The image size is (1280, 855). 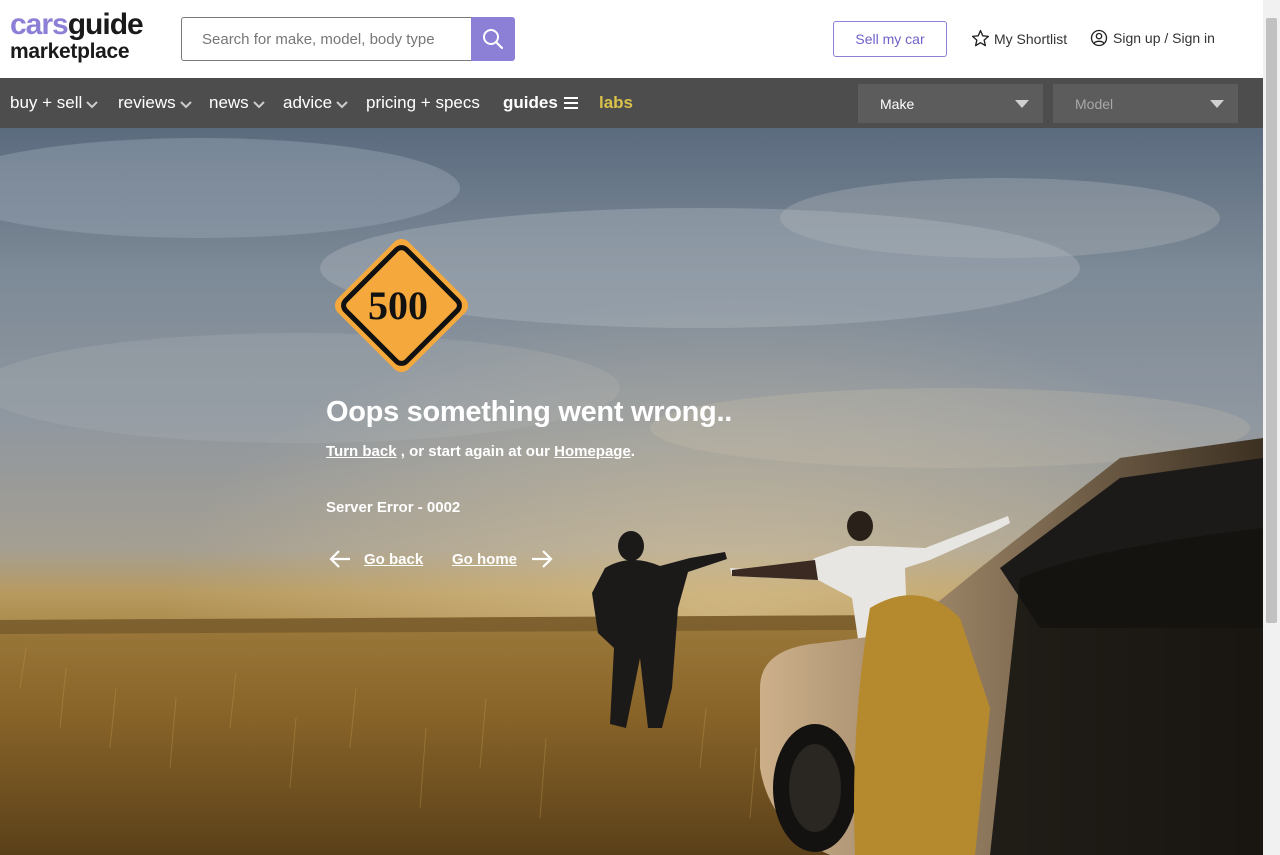 I want to click on logo-marketplace-text: marketplace, so click(x=70, y=51).